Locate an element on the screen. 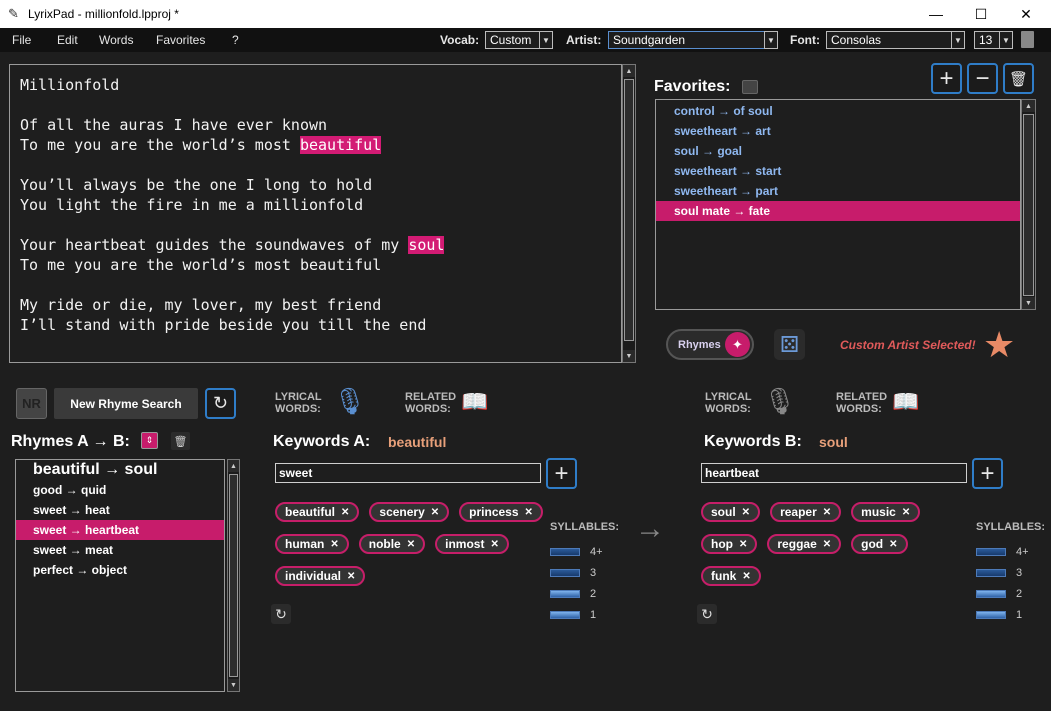  favorite-item: soul → goal is located at coordinates (838, 151).